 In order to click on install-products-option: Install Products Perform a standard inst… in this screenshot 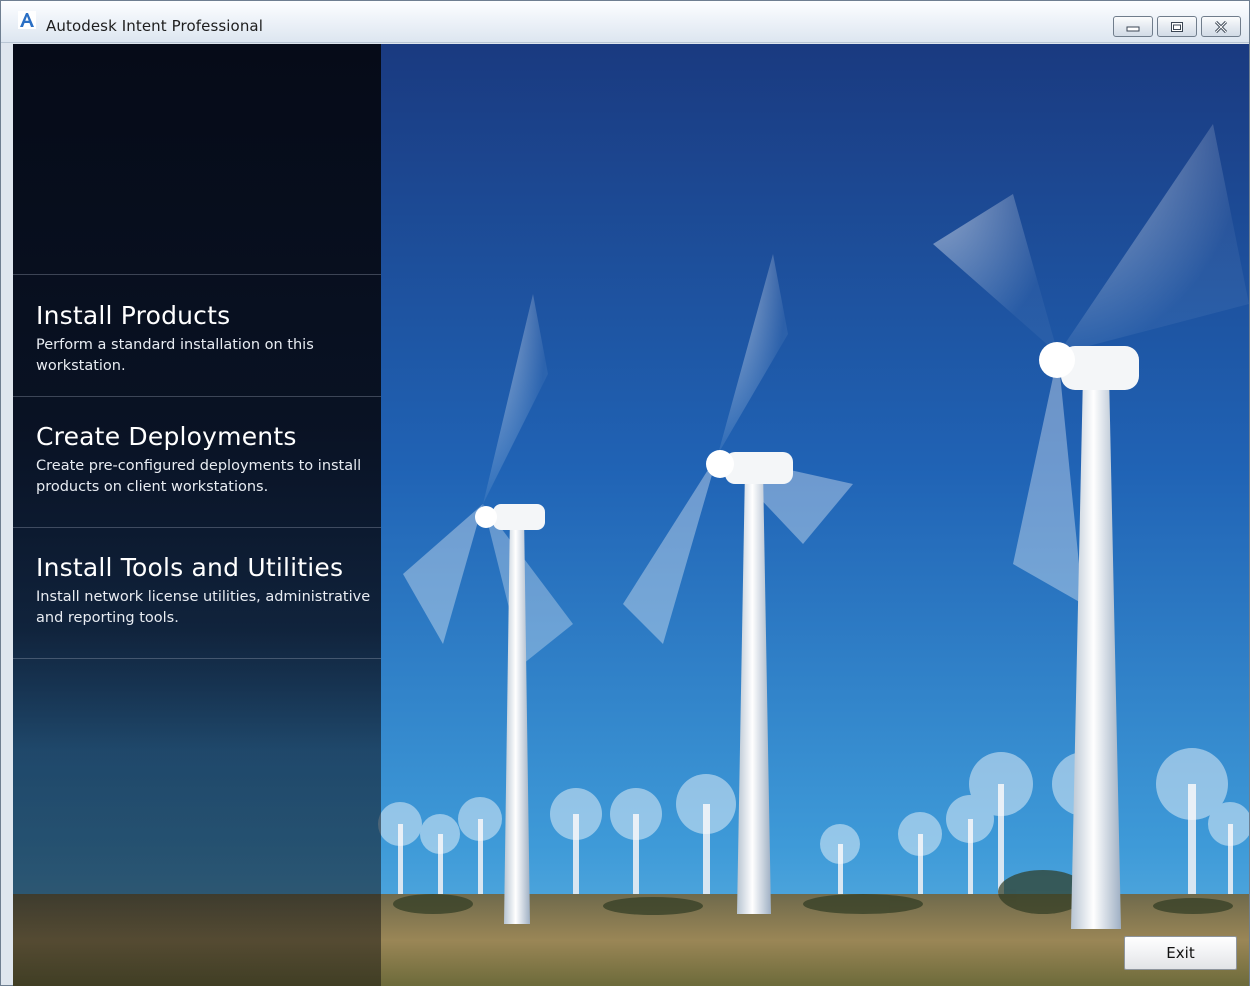, I will do `click(197, 335)`.